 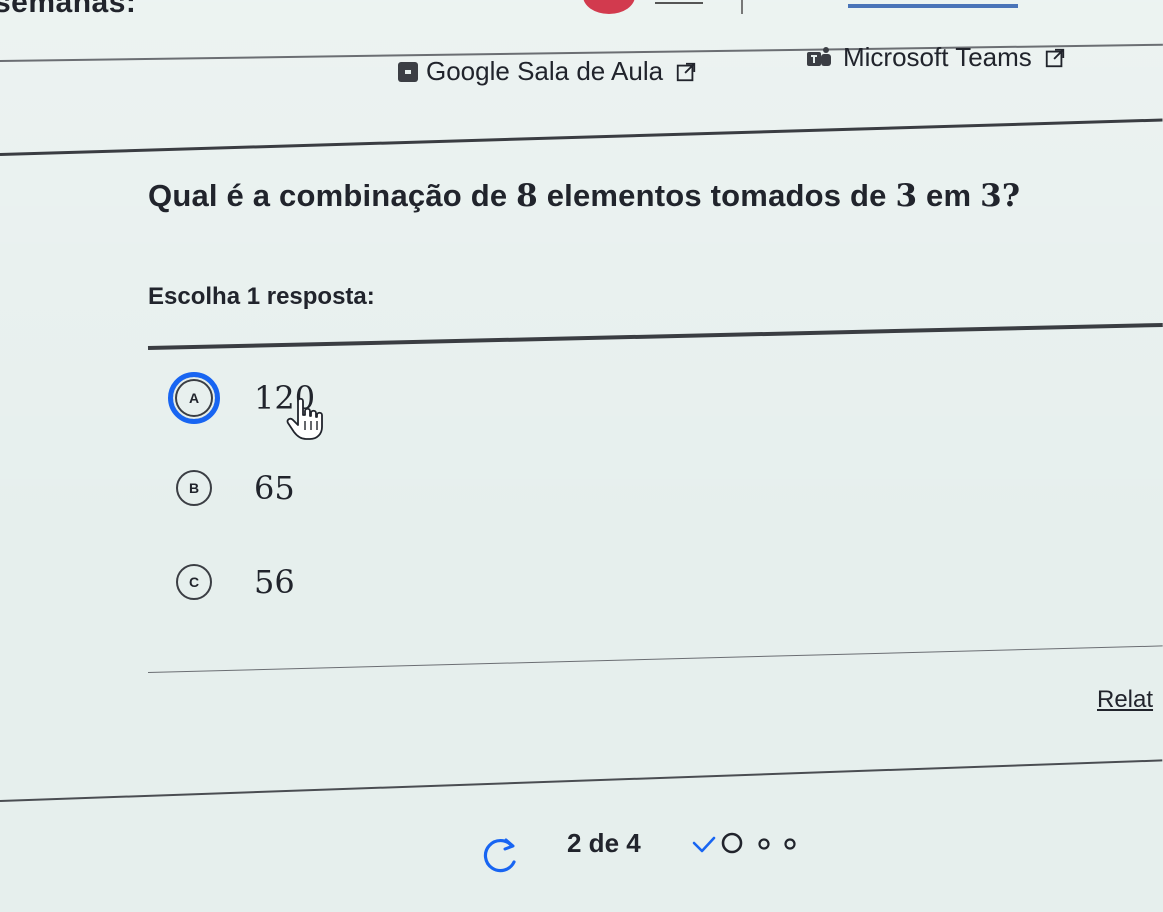 I want to click on choice-letter: C, so click(x=194, y=582).